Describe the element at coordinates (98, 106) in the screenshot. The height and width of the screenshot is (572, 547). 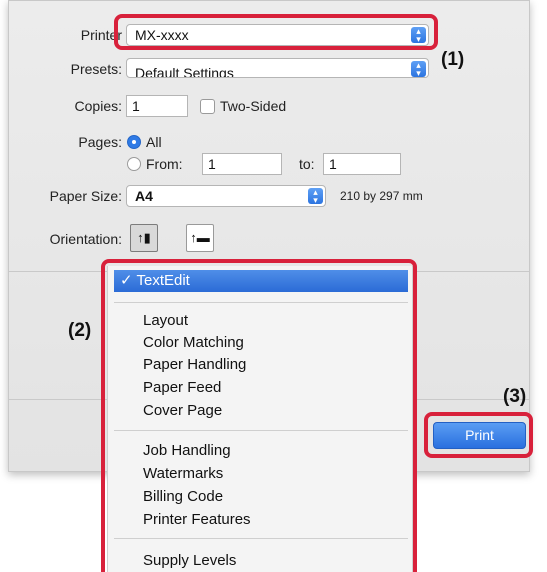
I see `copies-label: Copies:` at that location.